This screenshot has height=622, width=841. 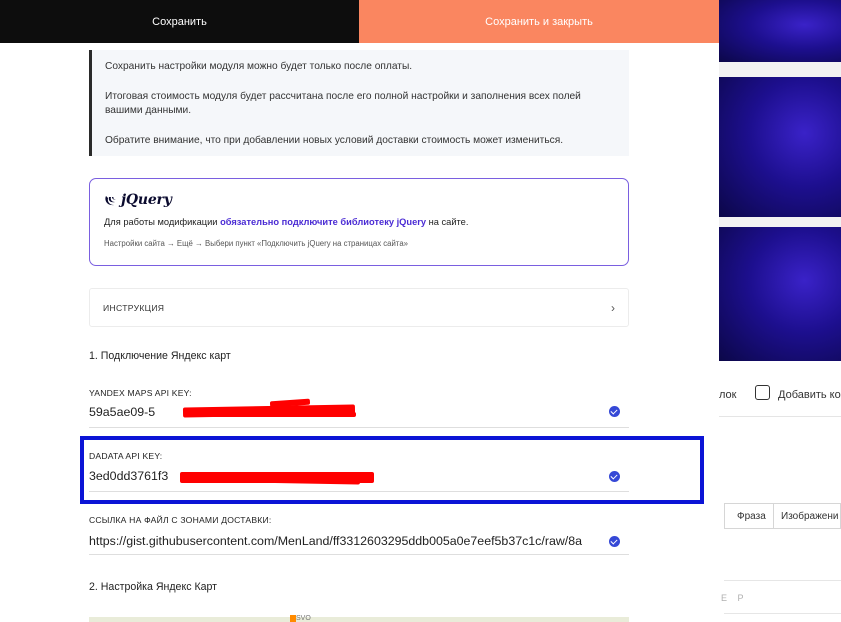 What do you see at coordinates (734, 598) in the screenshot?
I see `background-faded-text: Е Р` at bounding box center [734, 598].